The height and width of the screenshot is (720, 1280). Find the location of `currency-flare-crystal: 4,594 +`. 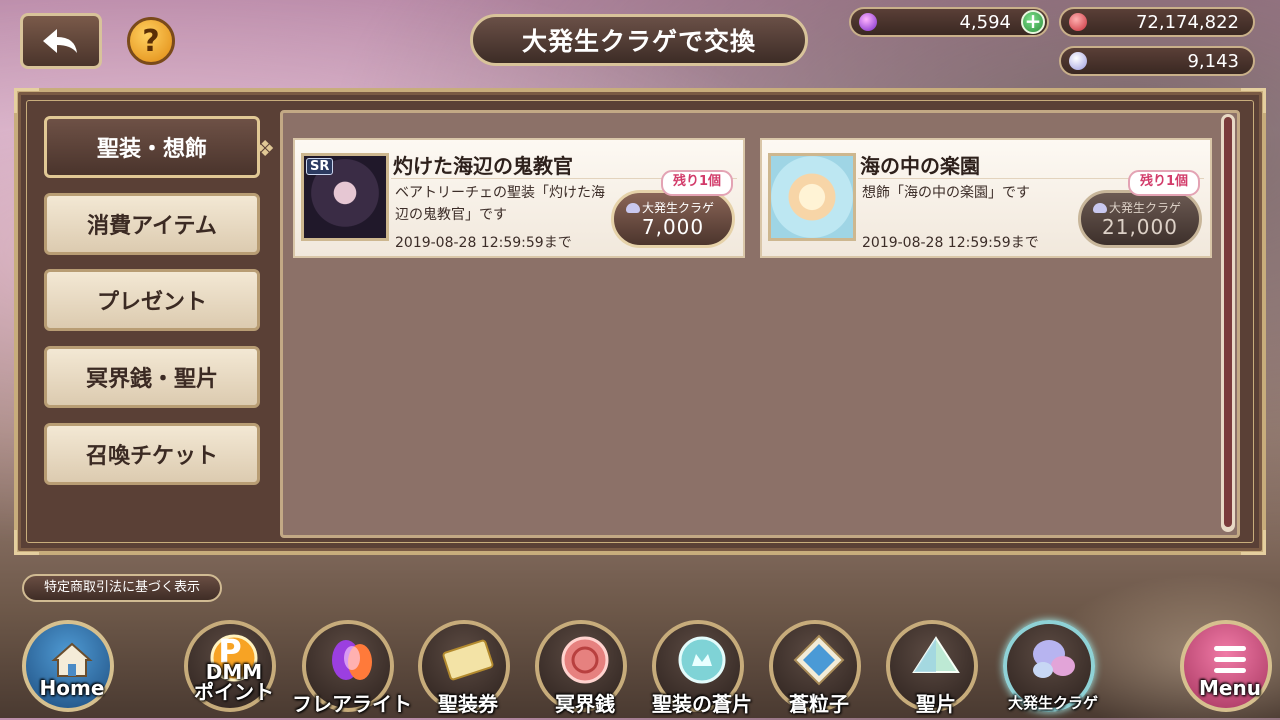

currency-flare-crystal: 4,594 + is located at coordinates (949, 22).